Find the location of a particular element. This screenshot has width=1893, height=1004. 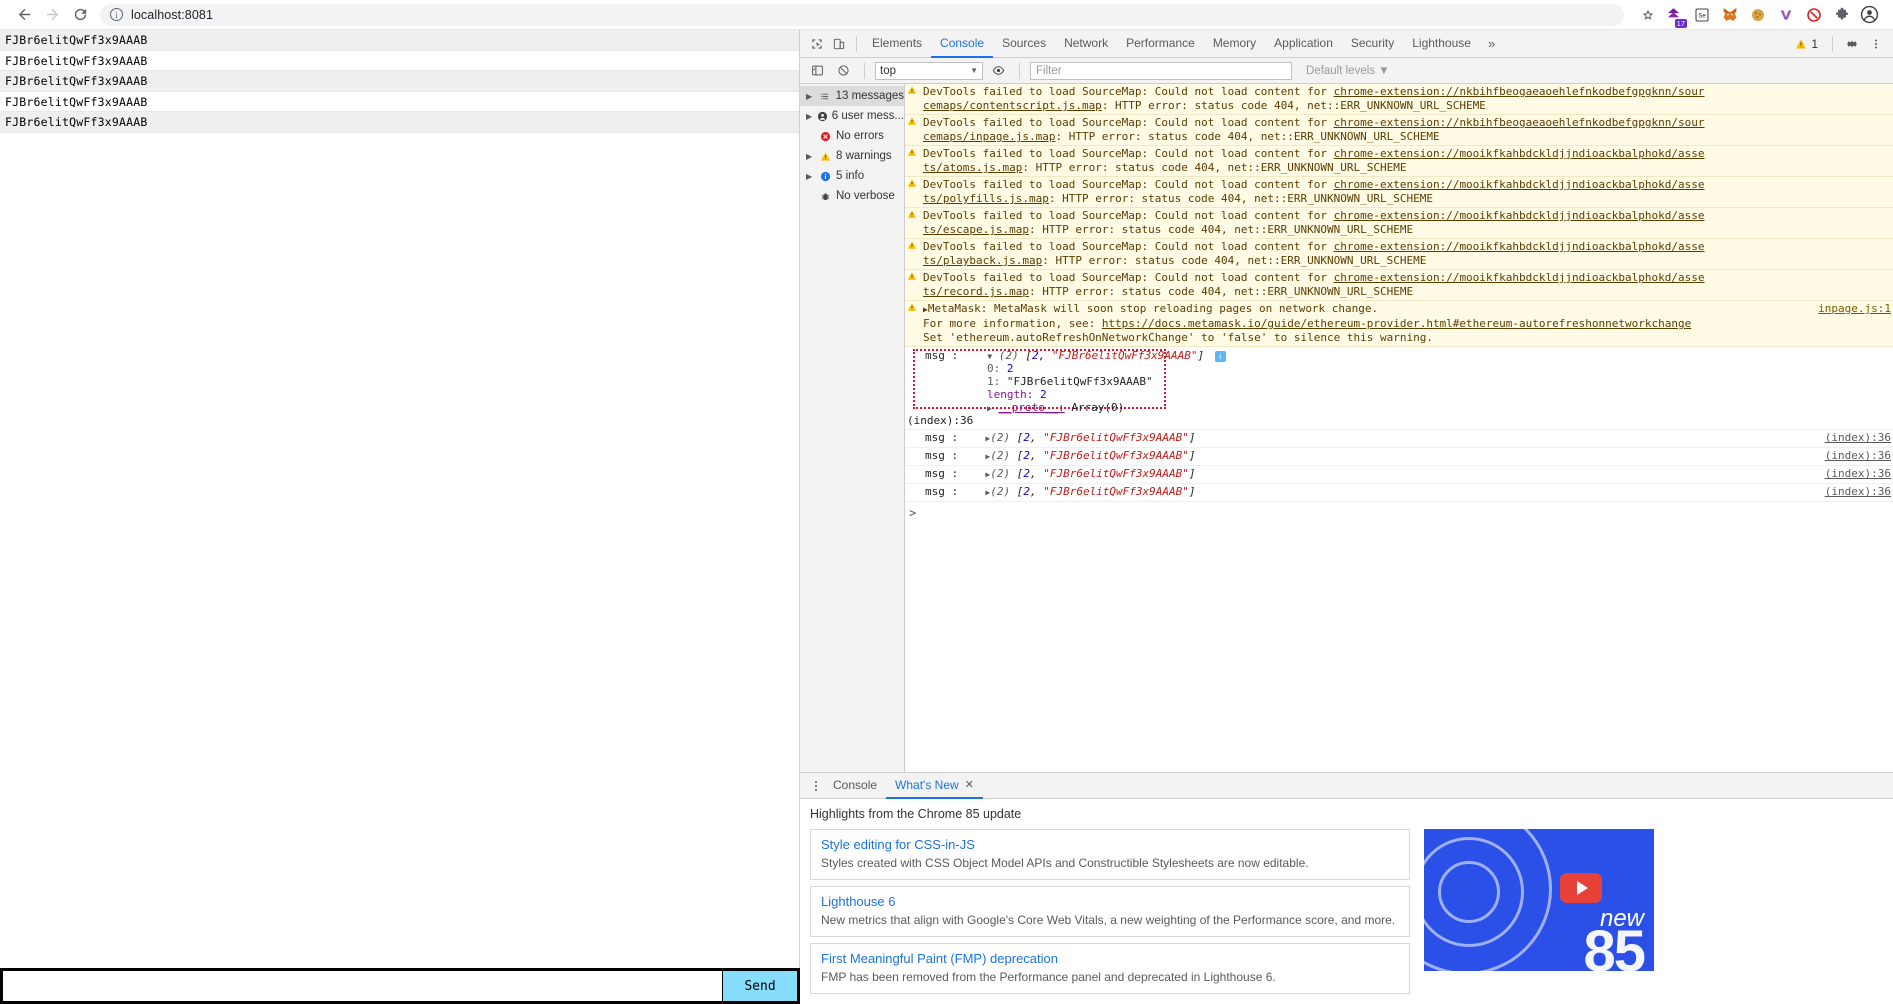

purple-extension-icon: 17 is located at coordinates (1675, 16).